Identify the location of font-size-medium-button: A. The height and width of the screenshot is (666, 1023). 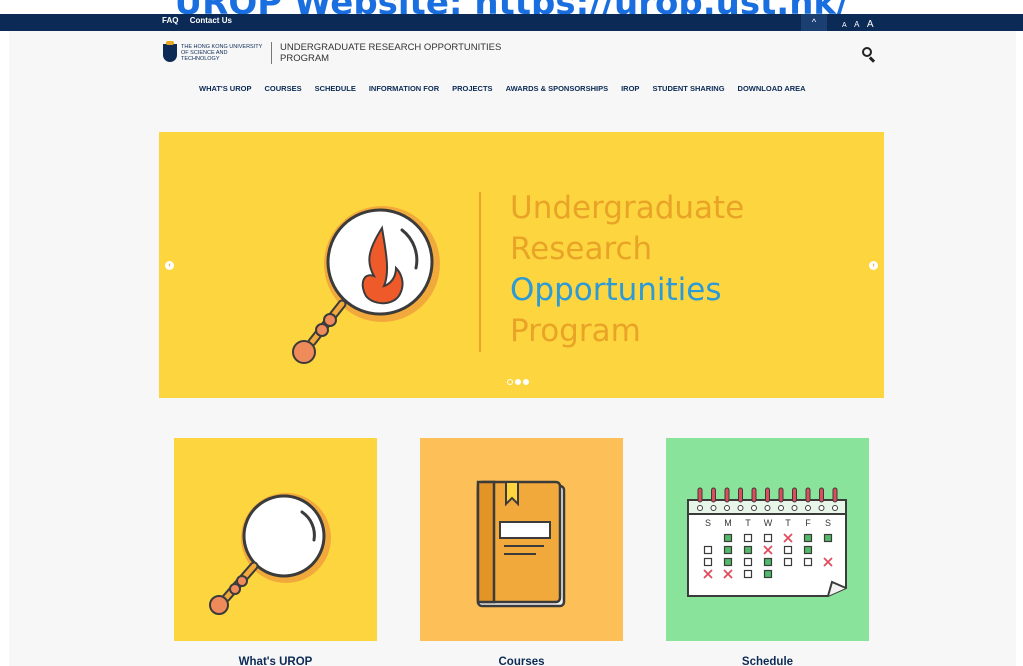
(856, 24).